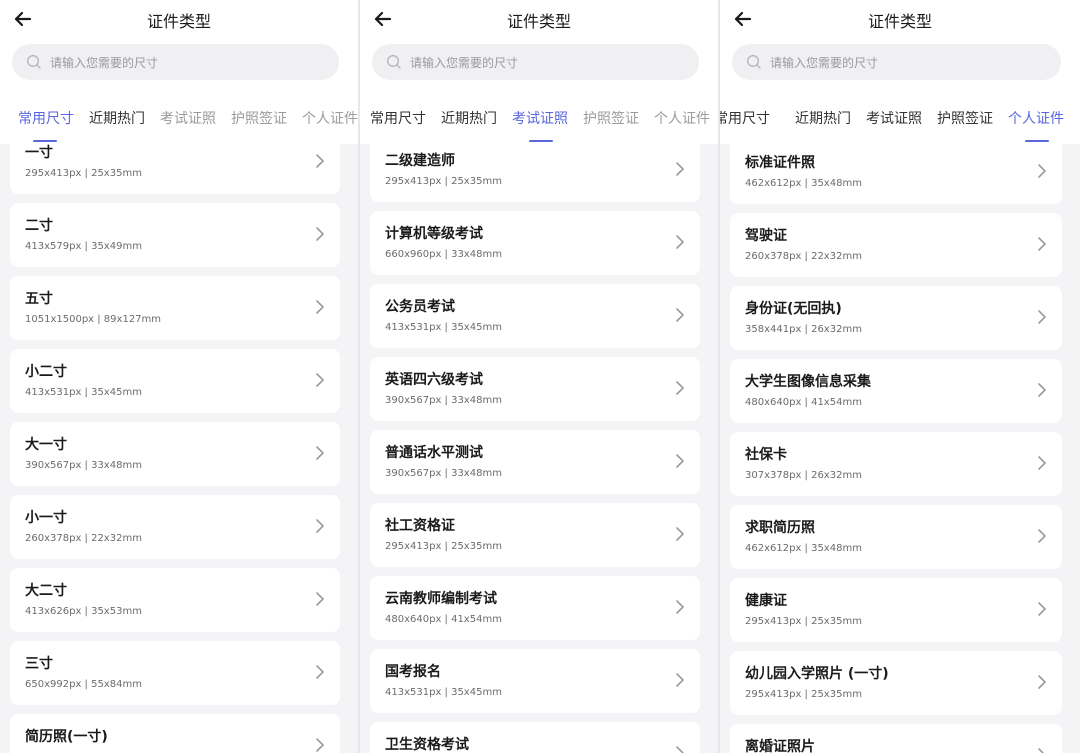 This screenshot has width=1080, height=753. Describe the element at coordinates (420, 161) in the screenshot. I see `item-name: 二级建造师` at that location.